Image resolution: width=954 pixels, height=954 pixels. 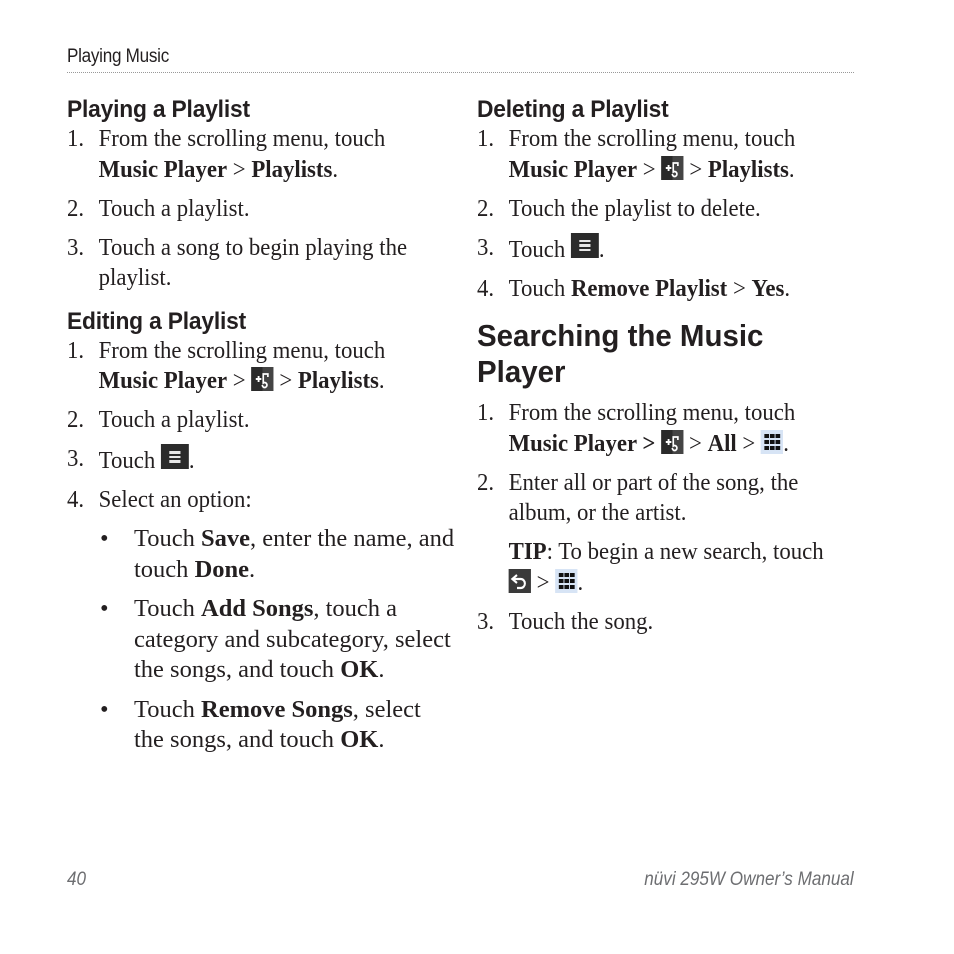 What do you see at coordinates (573, 109) in the screenshot?
I see `heading-deleting-playlist: Deleting a Playlist` at bounding box center [573, 109].